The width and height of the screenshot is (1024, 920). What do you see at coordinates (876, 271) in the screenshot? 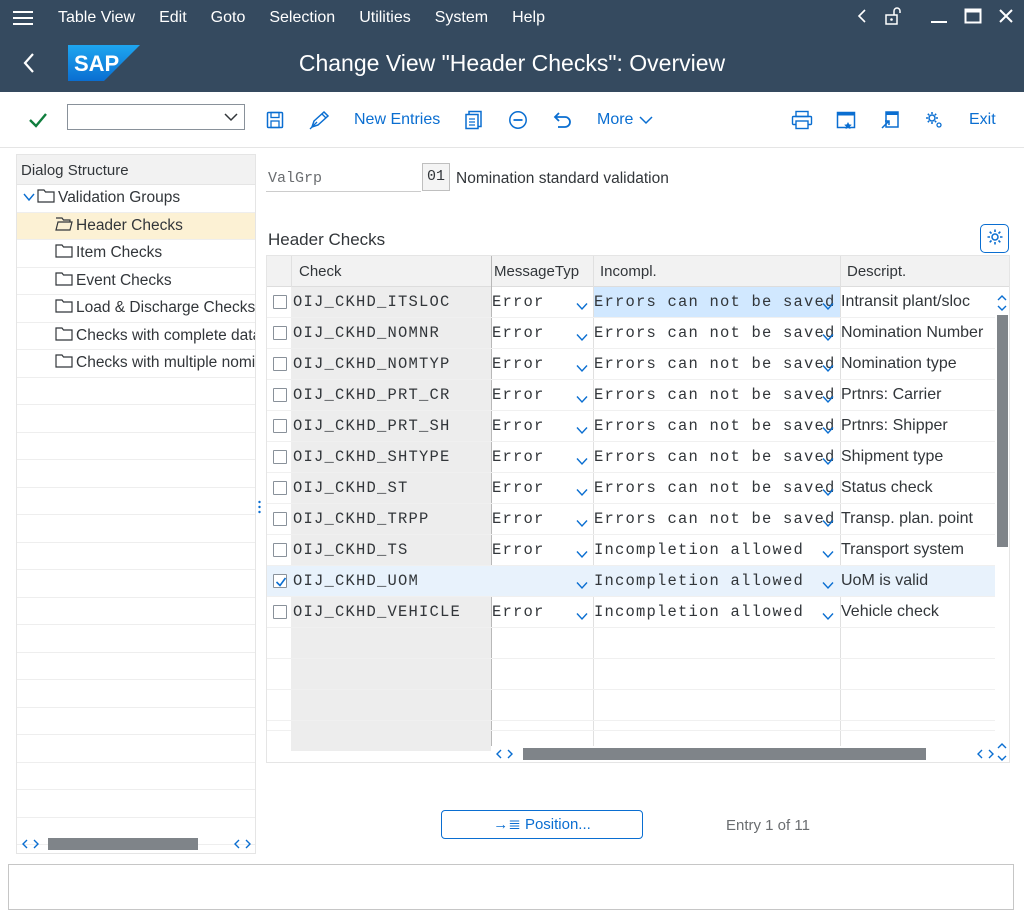
I see `column-header-descript: Descript.` at bounding box center [876, 271].